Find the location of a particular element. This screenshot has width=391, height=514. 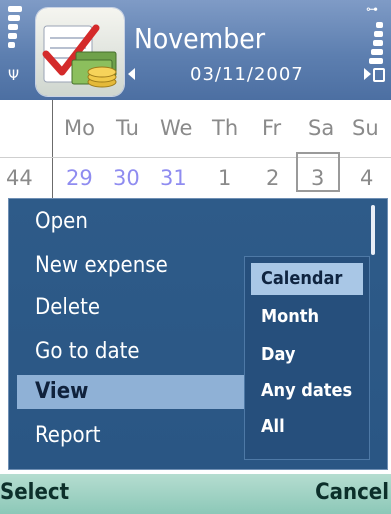

current-date: 03/11/2007 is located at coordinates (247, 74).